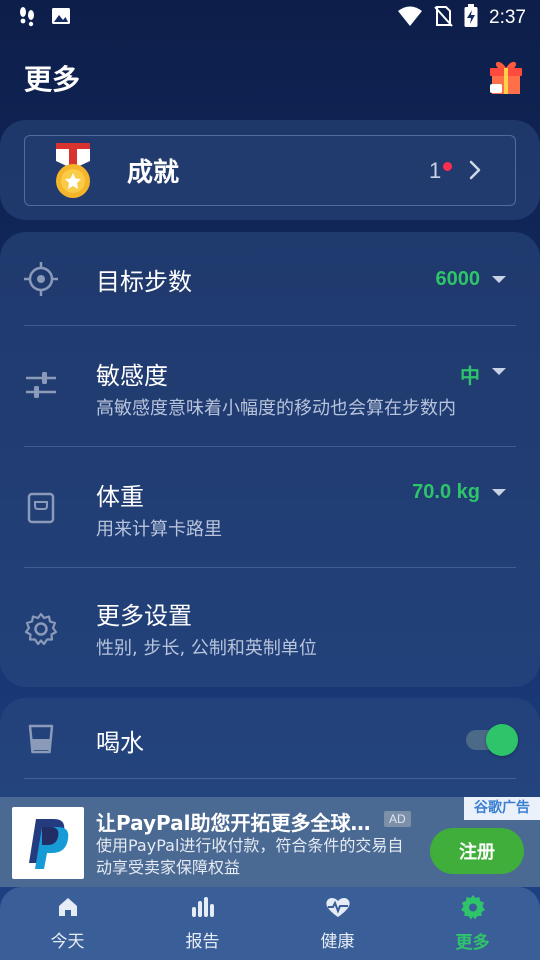 The height and width of the screenshot is (960, 540). Describe the element at coordinates (120, 743) in the screenshot. I see `water-title: 喝水` at that location.